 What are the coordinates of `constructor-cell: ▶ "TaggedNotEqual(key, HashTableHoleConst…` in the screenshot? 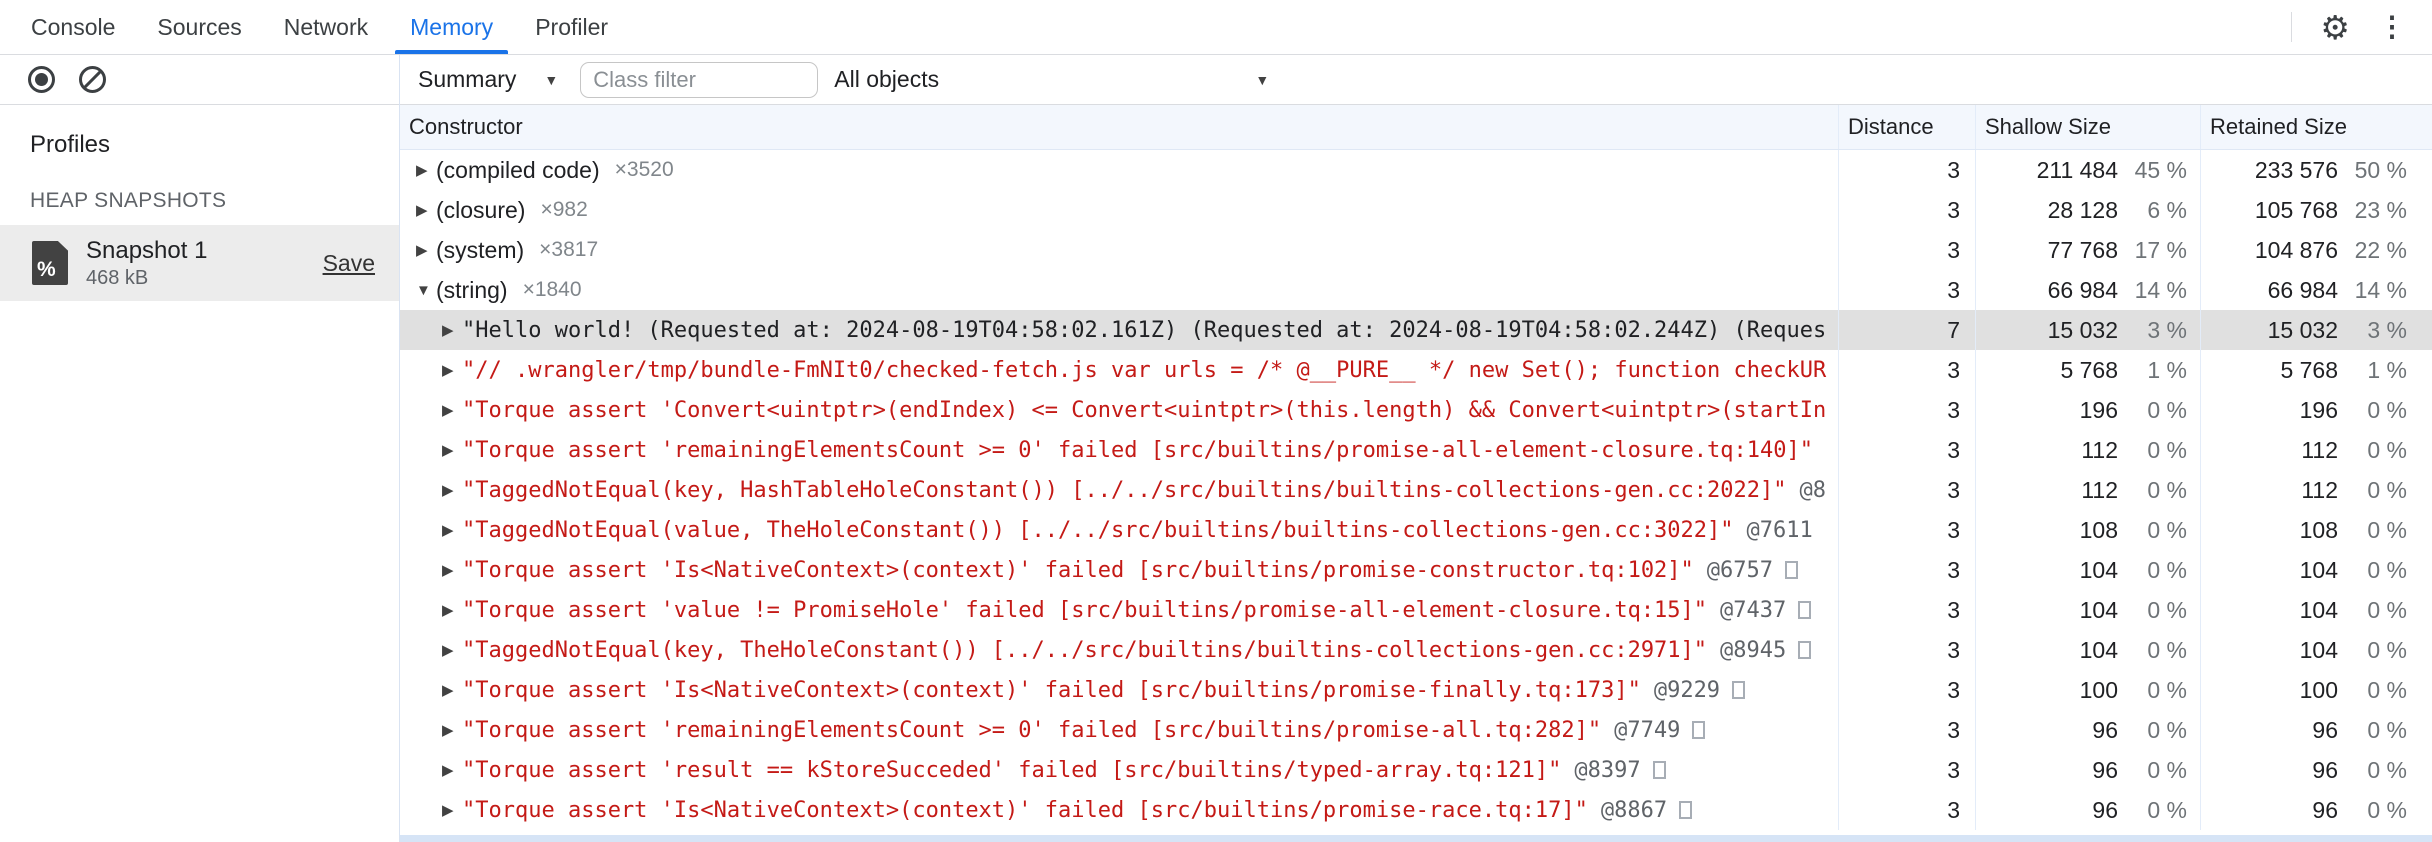 It's located at (1119, 490).